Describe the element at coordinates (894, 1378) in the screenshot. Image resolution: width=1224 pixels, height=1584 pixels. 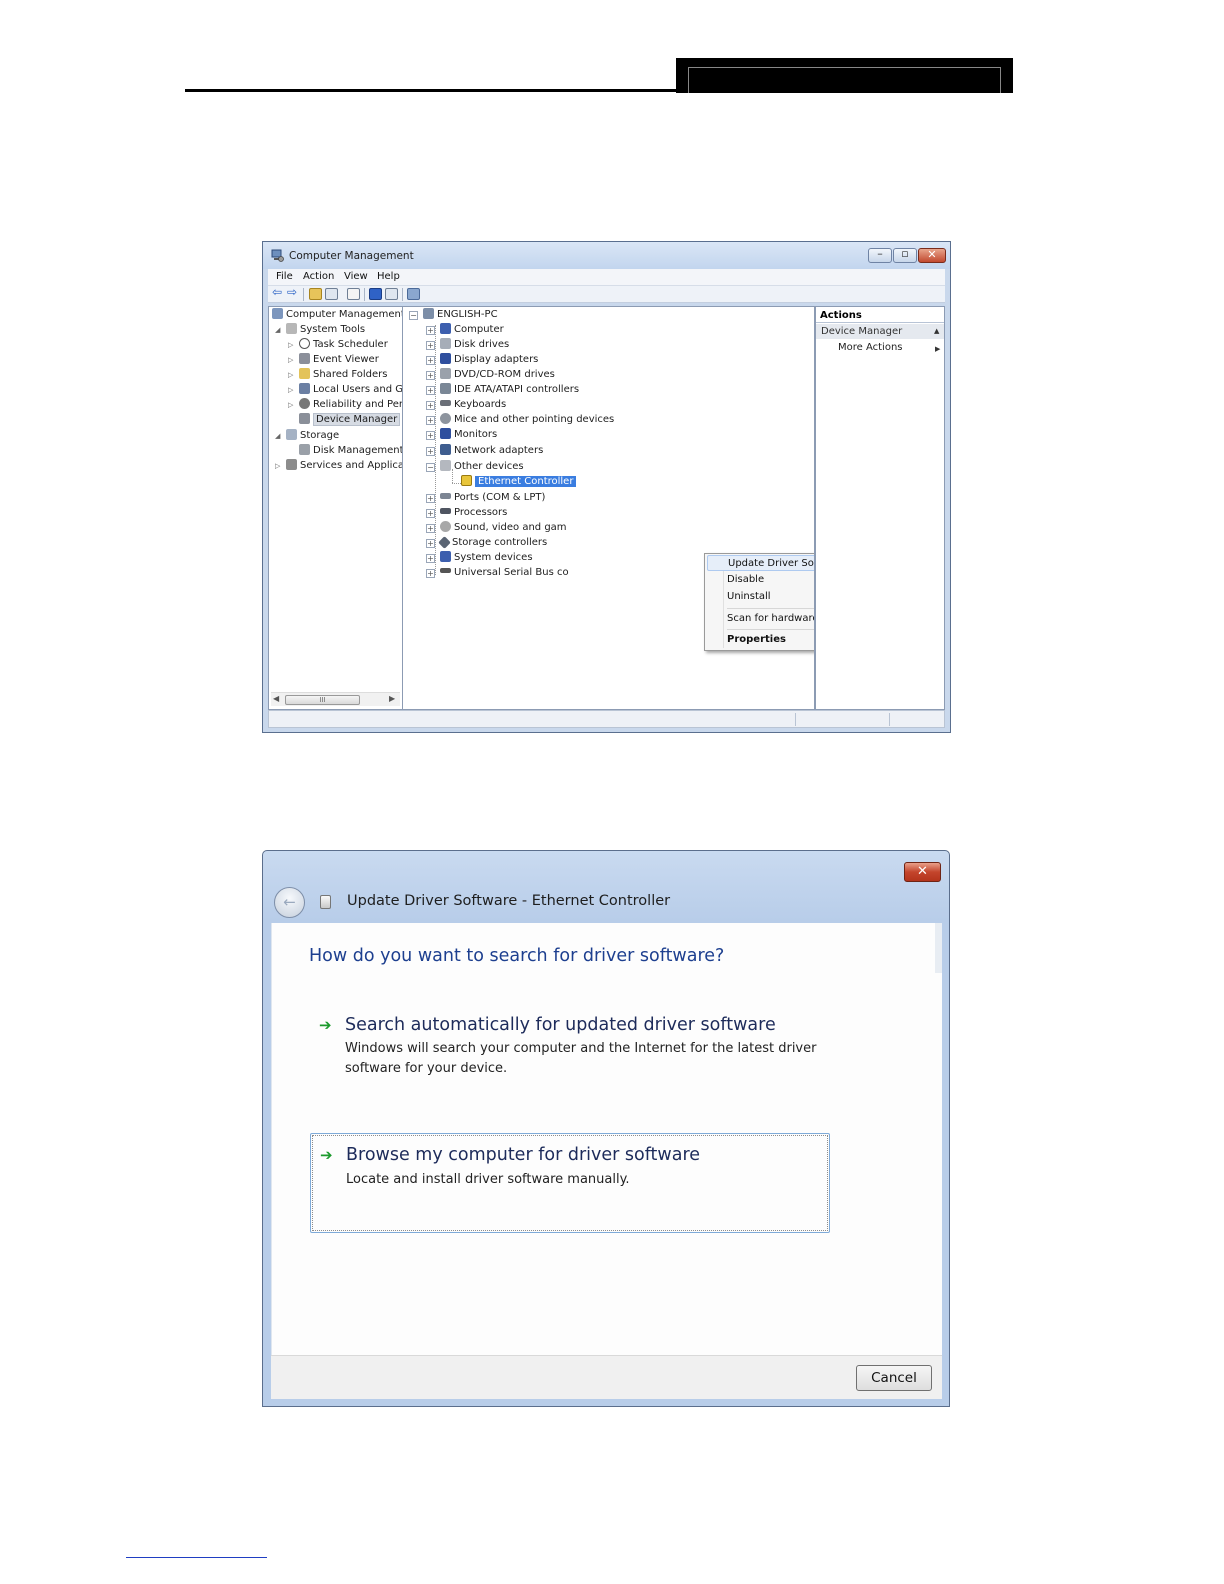
I see `cancel-button: Cancel` at that location.